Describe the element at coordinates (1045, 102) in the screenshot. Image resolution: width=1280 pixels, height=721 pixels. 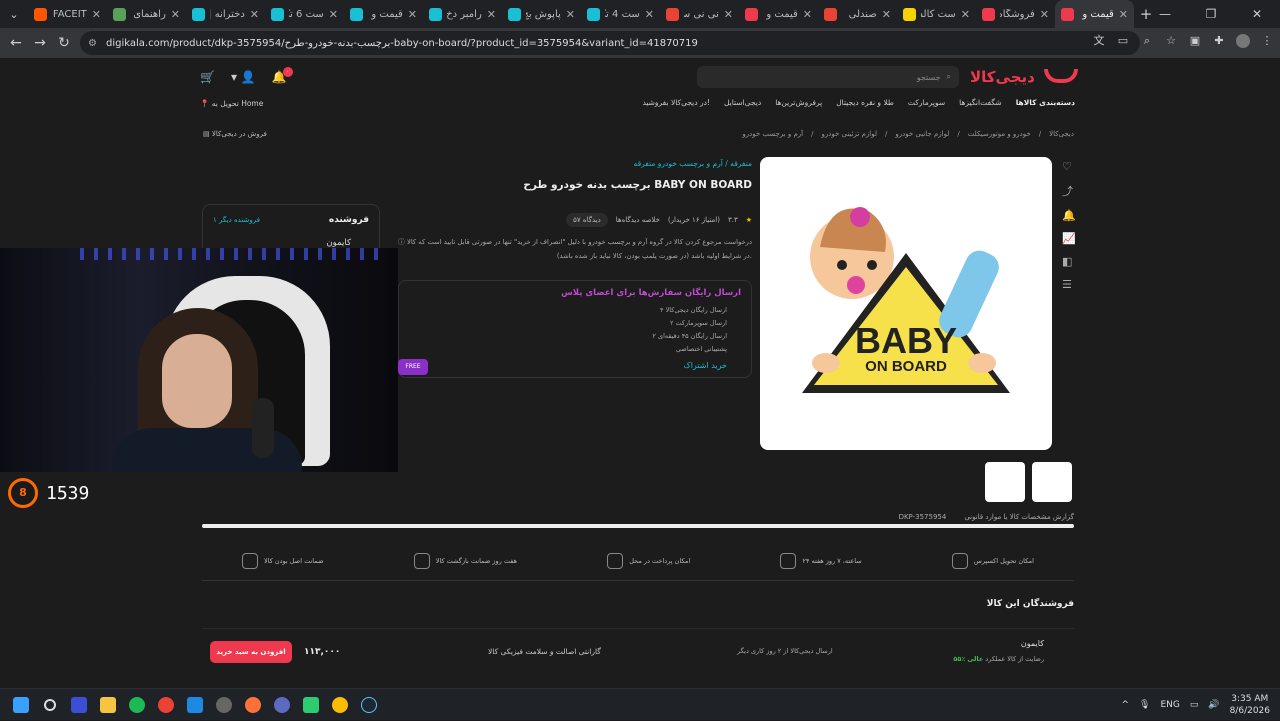
I see `category-nav-item: دسته‌بندی کالاها` at that location.